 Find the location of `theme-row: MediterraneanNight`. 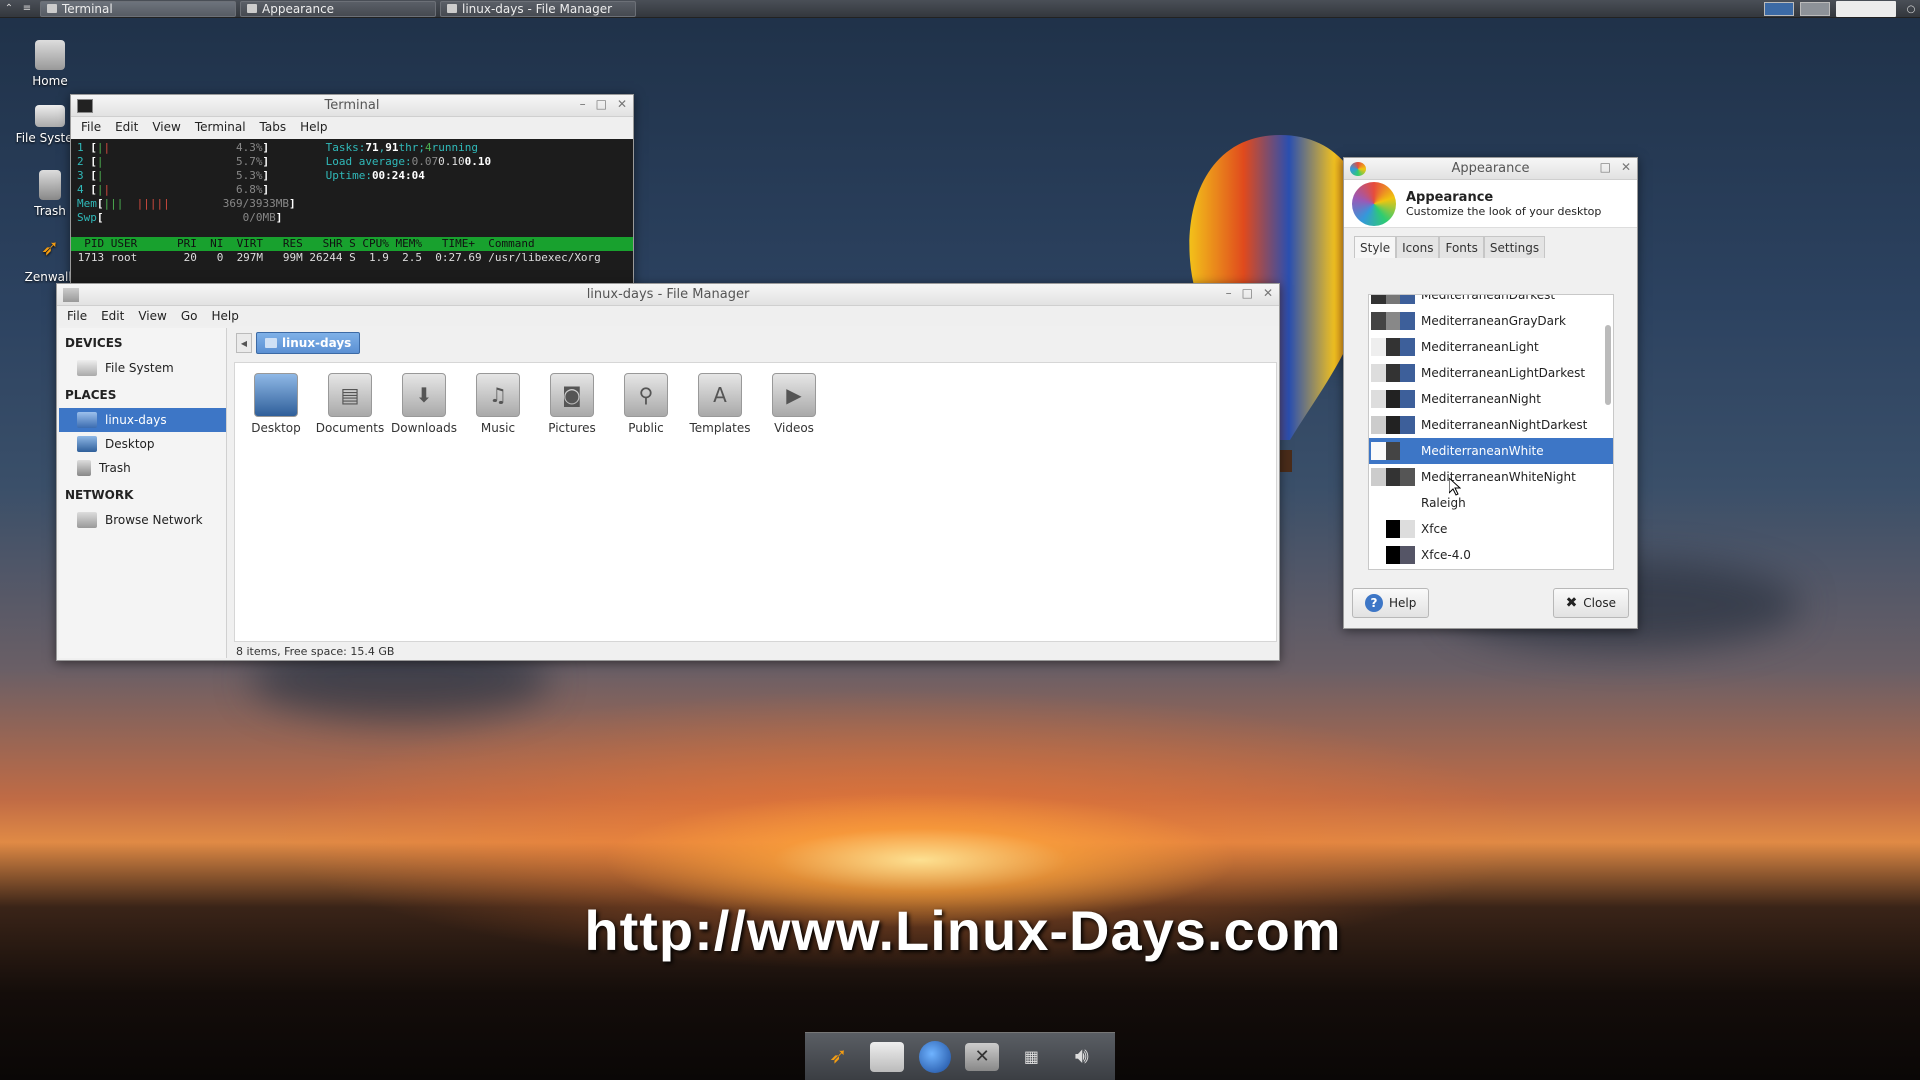

theme-row: MediterraneanNight is located at coordinates (1491, 399).